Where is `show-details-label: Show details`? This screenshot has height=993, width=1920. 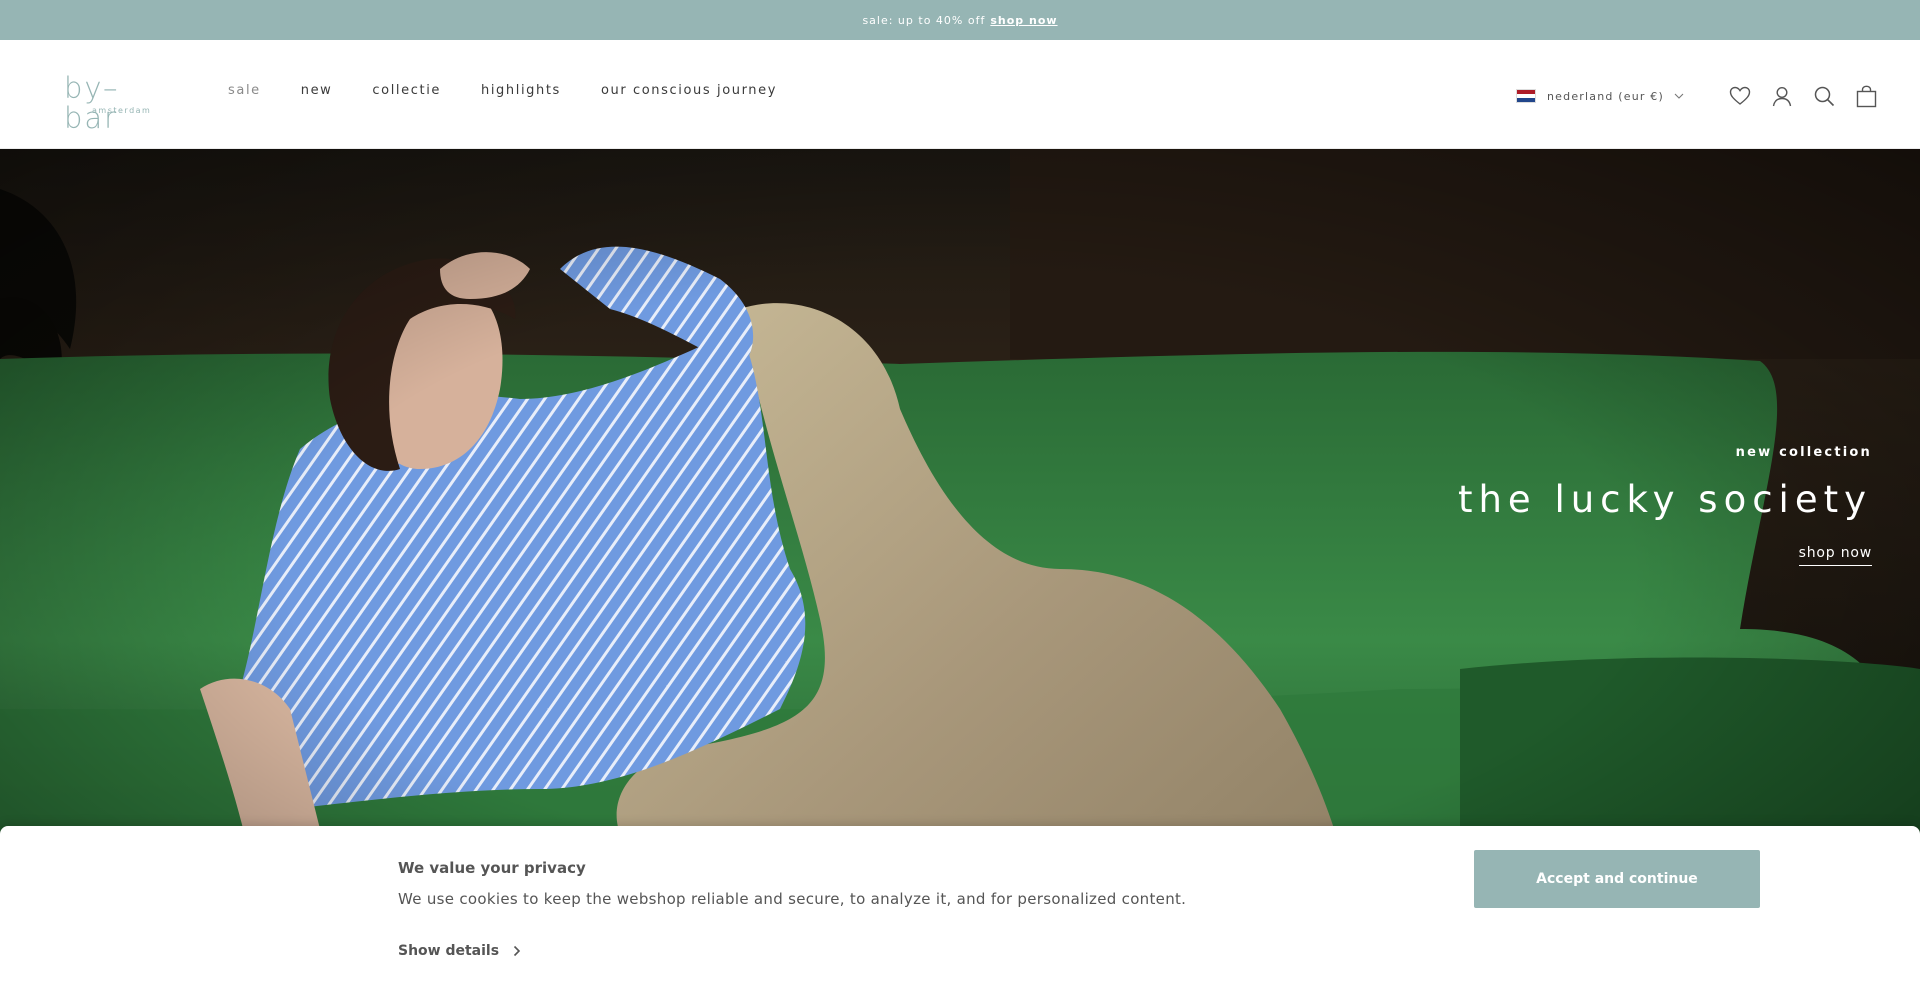
show-details-label: Show details is located at coordinates (449, 951).